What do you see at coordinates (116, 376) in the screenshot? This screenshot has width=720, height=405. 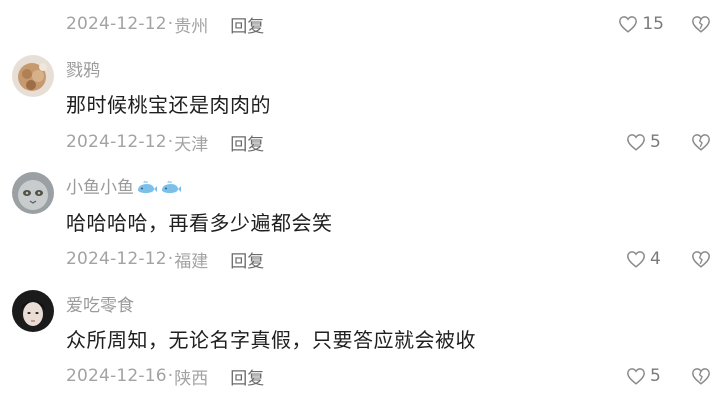 I see `comment-date: 2024-12-16` at bounding box center [116, 376].